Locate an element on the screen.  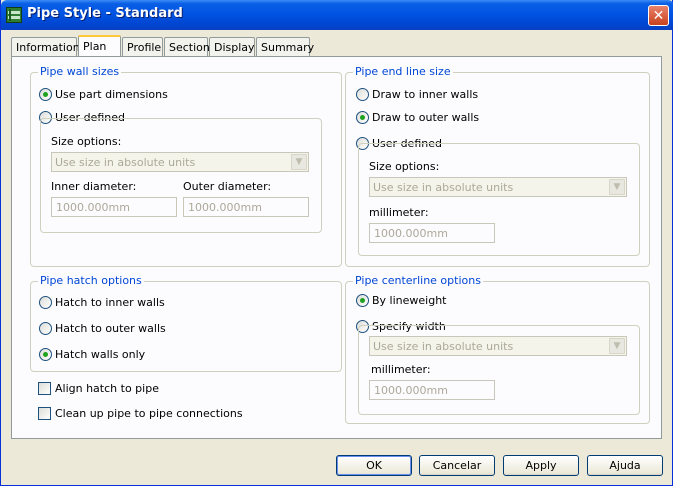
radio-label: By lineweight is located at coordinates (409, 300).